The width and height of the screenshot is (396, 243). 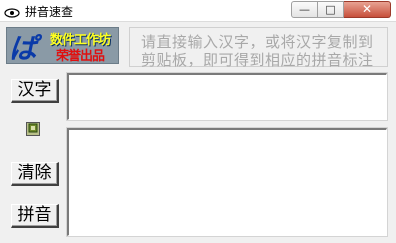 What do you see at coordinates (12, 11) in the screenshot?
I see `app-eye-icon` at bounding box center [12, 11].